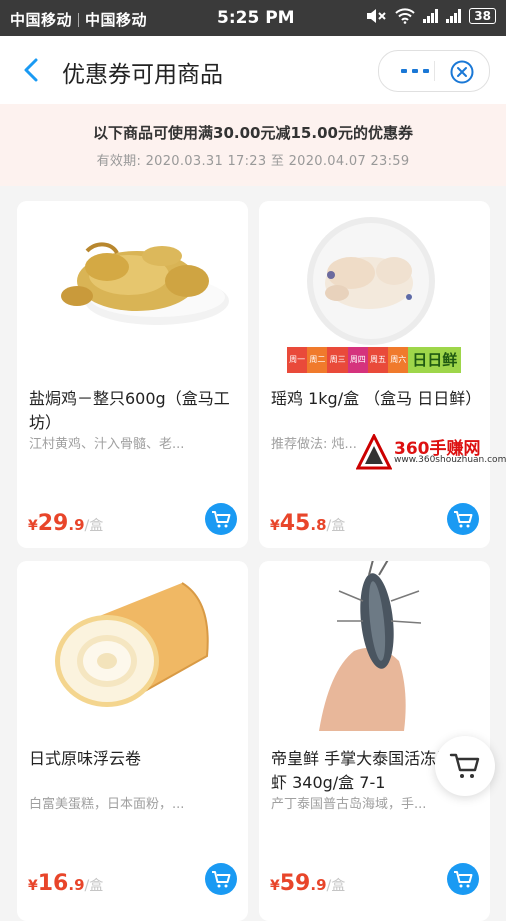  What do you see at coordinates (337, 360) in the screenshot?
I see `badge-day: 周三` at bounding box center [337, 360].